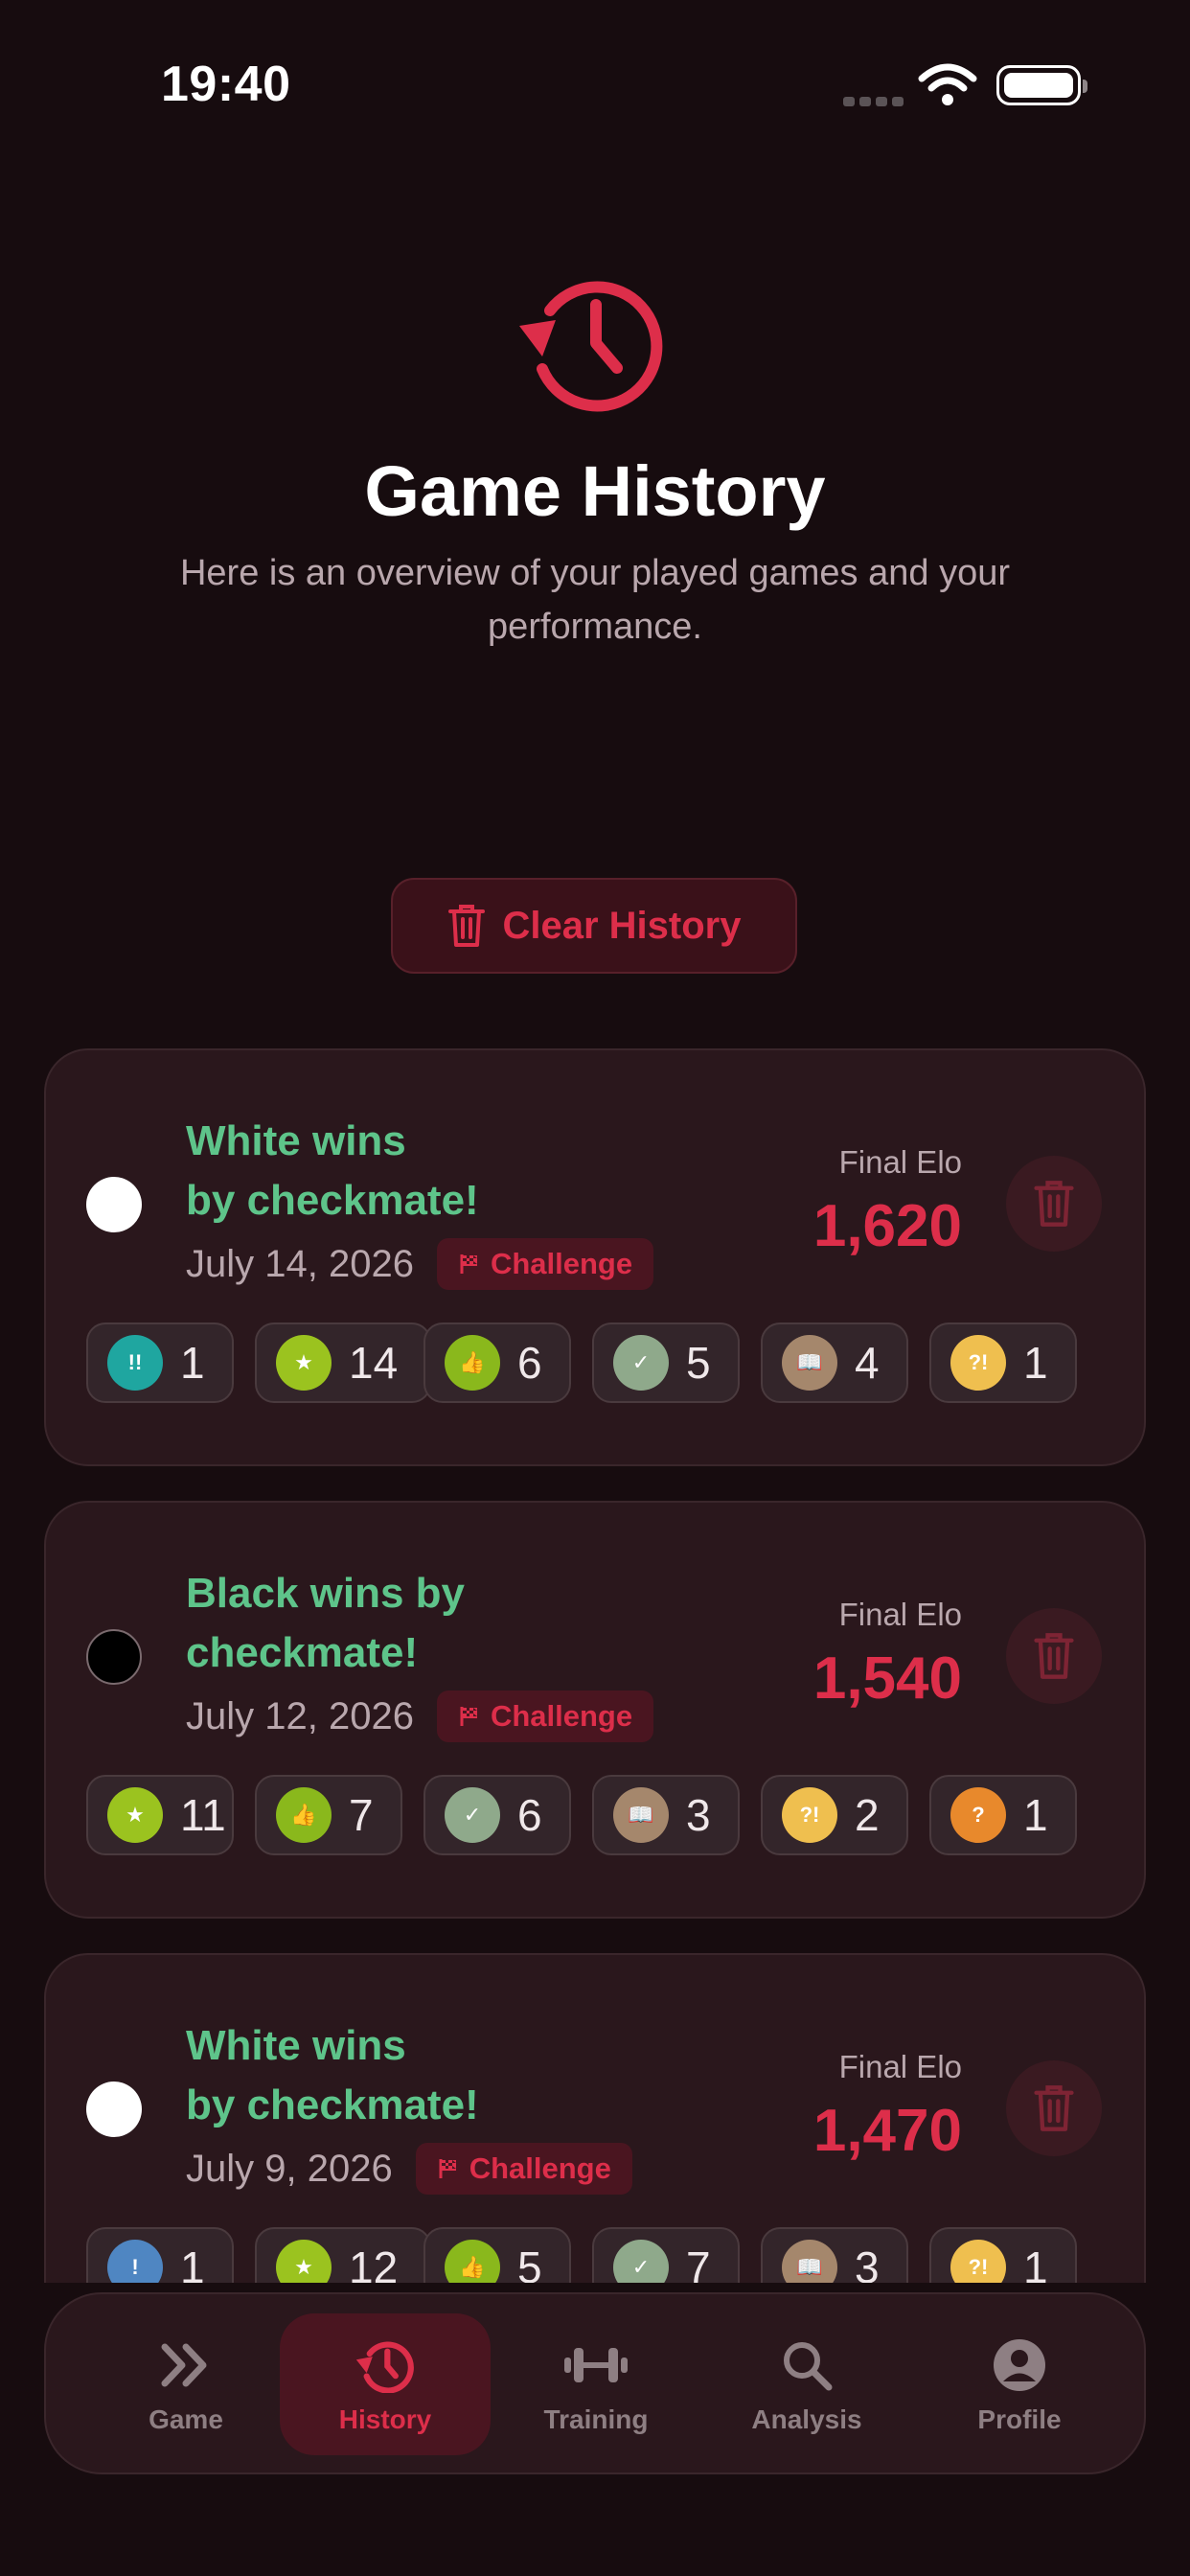  What do you see at coordinates (1019, 2365) in the screenshot?
I see `profile-icon` at bounding box center [1019, 2365].